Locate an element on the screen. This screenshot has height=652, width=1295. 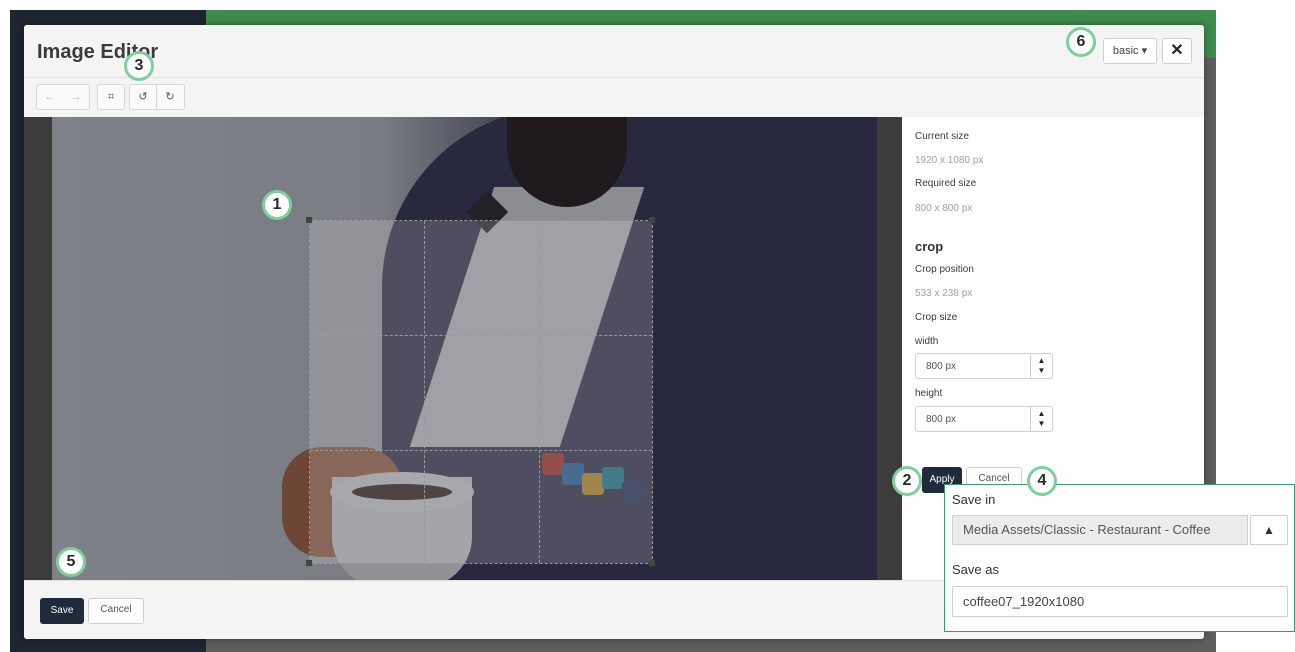
callout-1: 1 is located at coordinates (277, 205).